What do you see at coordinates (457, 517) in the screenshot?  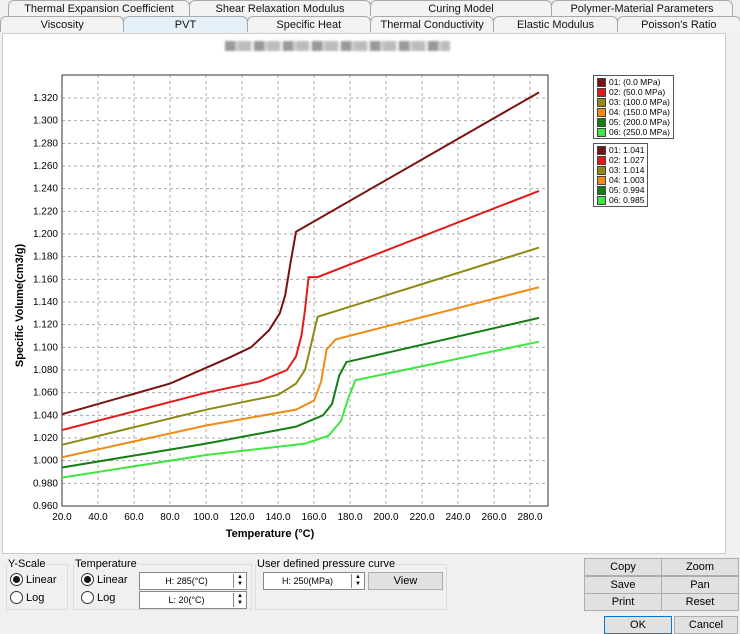 I see `x-tick-label: 240.0` at bounding box center [457, 517].